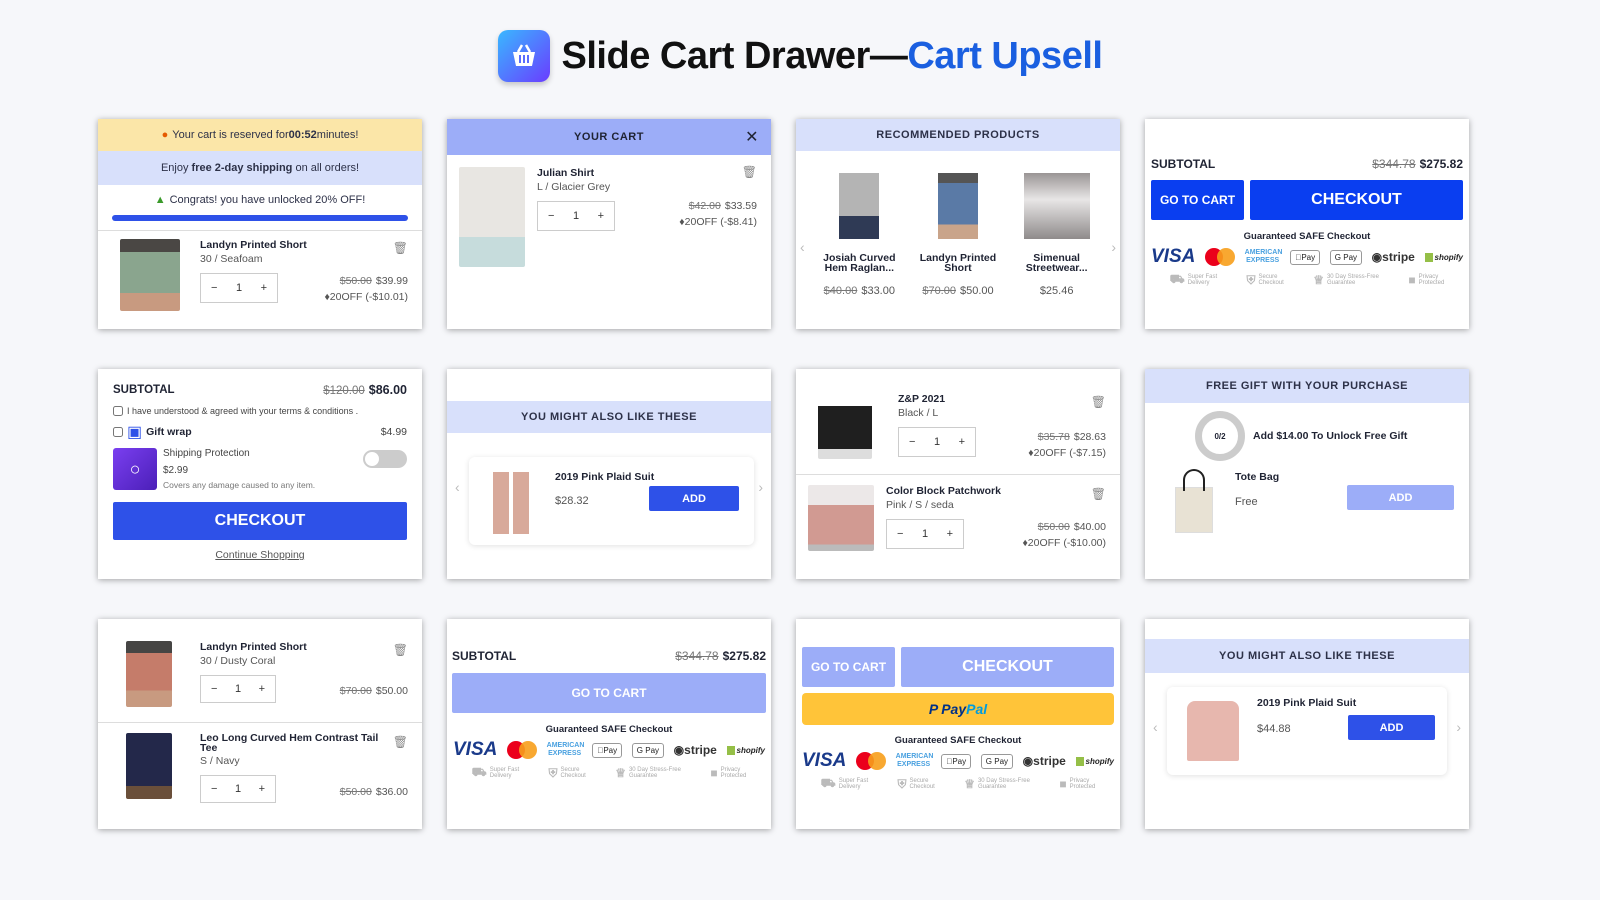 The width and height of the screenshot is (1600, 900). Describe the element at coordinates (918, 413) in the screenshot. I see `product-variant: Black / L` at that location.